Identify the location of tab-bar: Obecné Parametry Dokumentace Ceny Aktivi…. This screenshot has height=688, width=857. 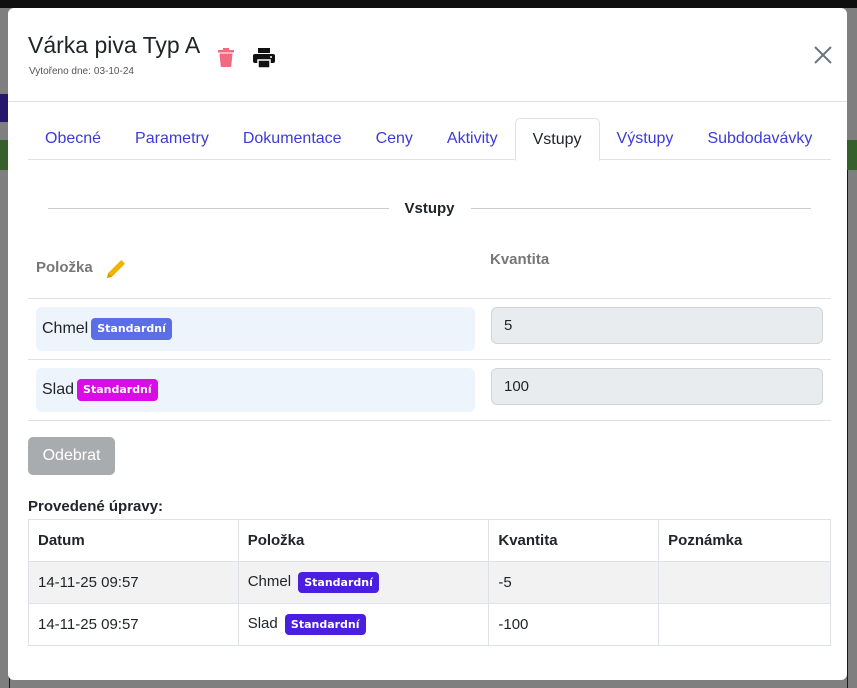
(429, 139).